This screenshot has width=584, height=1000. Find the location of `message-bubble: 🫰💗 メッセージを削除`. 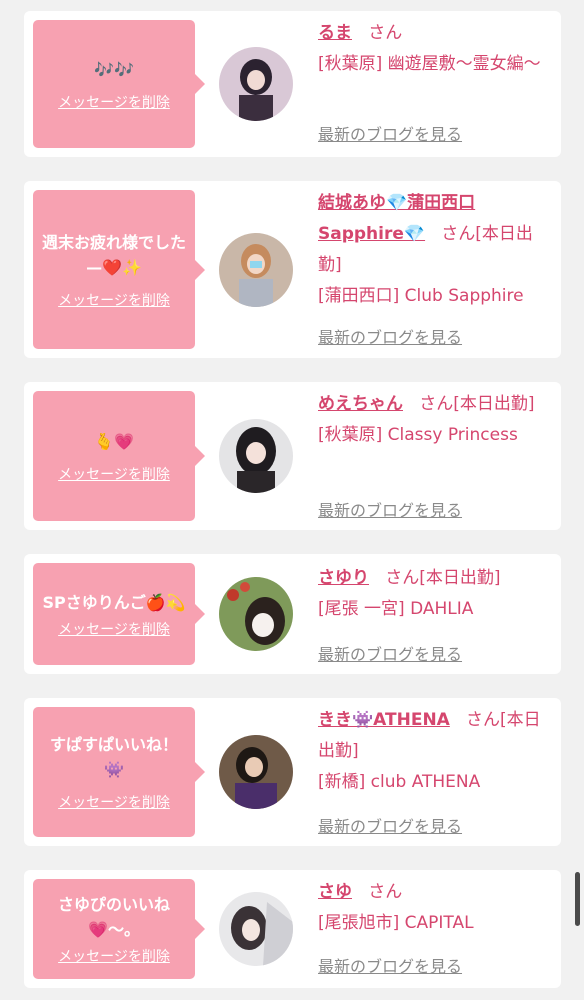

message-bubble: 🫰💗 メッセージを削除 is located at coordinates (119, 456).